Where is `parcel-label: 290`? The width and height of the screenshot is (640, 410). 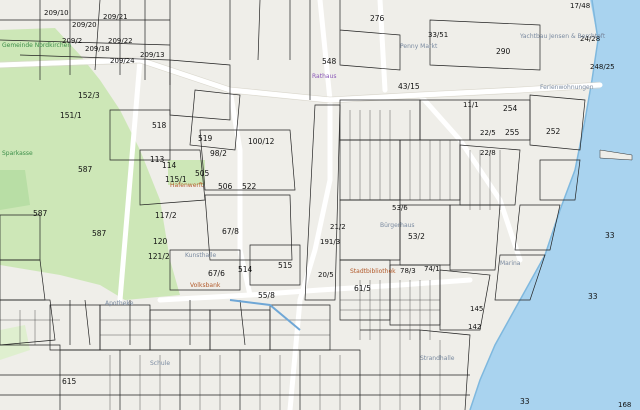
parcel-label: 290 is located at coordinates (503, 52).